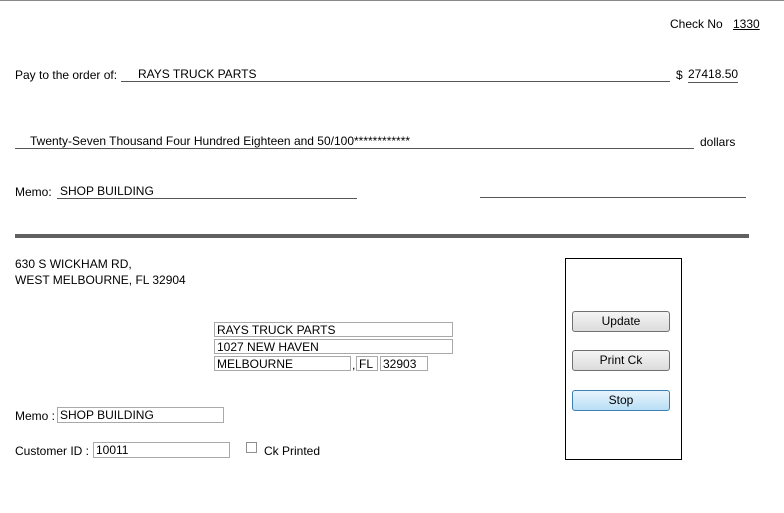 This screenshot has height=513, width=784. I want to click on payee-street-field: 1027 NEW HAVEN, so click(333, 346).